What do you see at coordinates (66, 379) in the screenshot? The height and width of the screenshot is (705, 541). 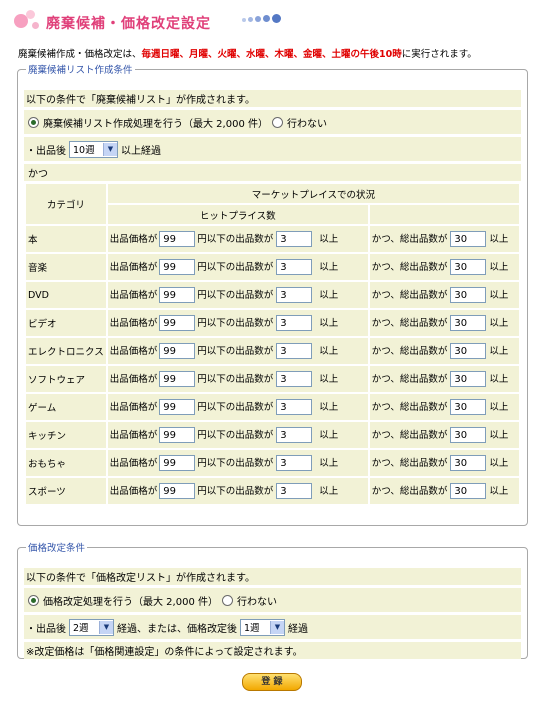 I see `category-name: ソフトウェア` at bounding box center [66, 379].